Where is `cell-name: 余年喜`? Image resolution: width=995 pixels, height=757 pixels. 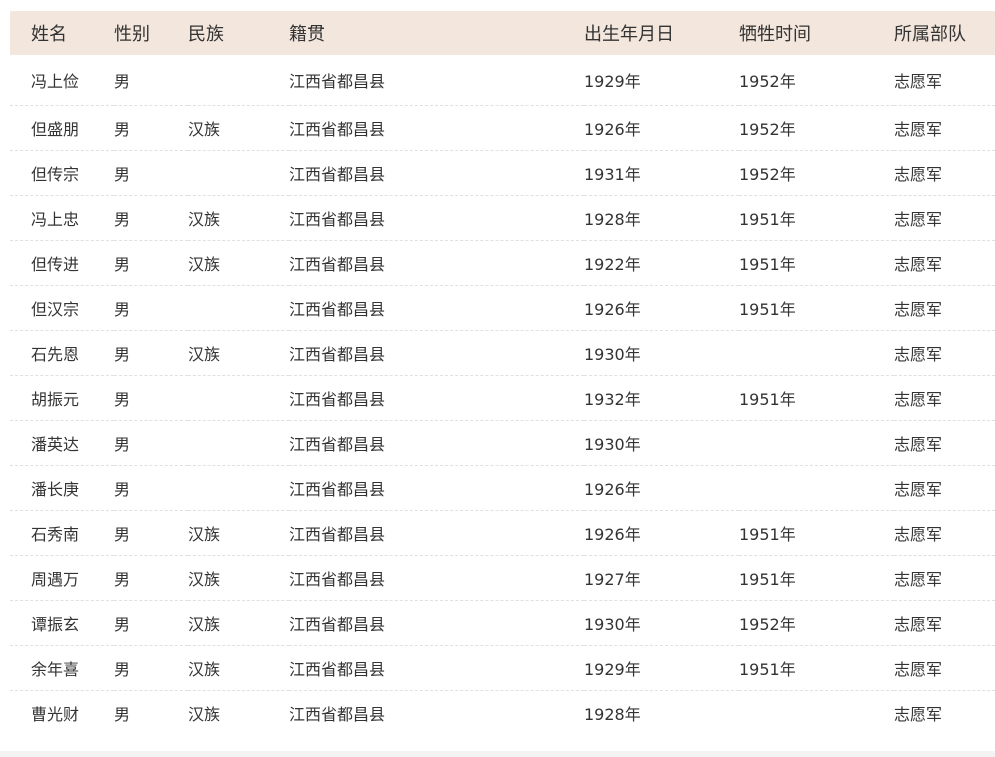 cell-name: 余年喜 is located at coordinates (55, 669).